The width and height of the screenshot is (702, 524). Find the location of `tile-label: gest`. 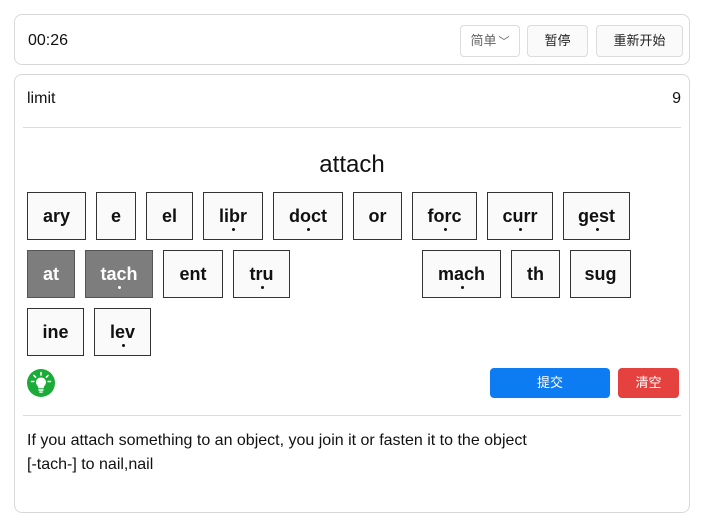

tile-label: gest is located at coordinates (596, 216).